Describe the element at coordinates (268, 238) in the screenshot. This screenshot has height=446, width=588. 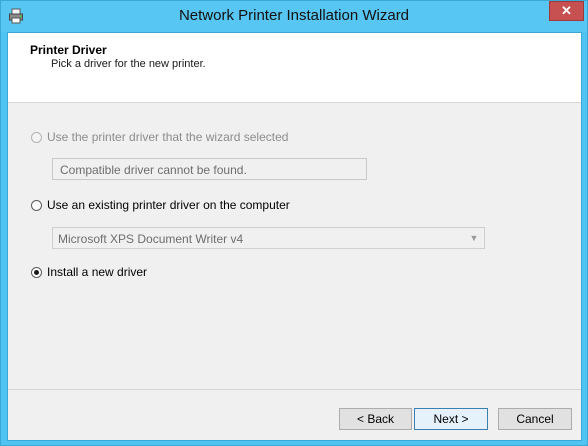
I see `existing-driver-dropdown: Microsoft XPS Document Writer v4 ▼` at that location.